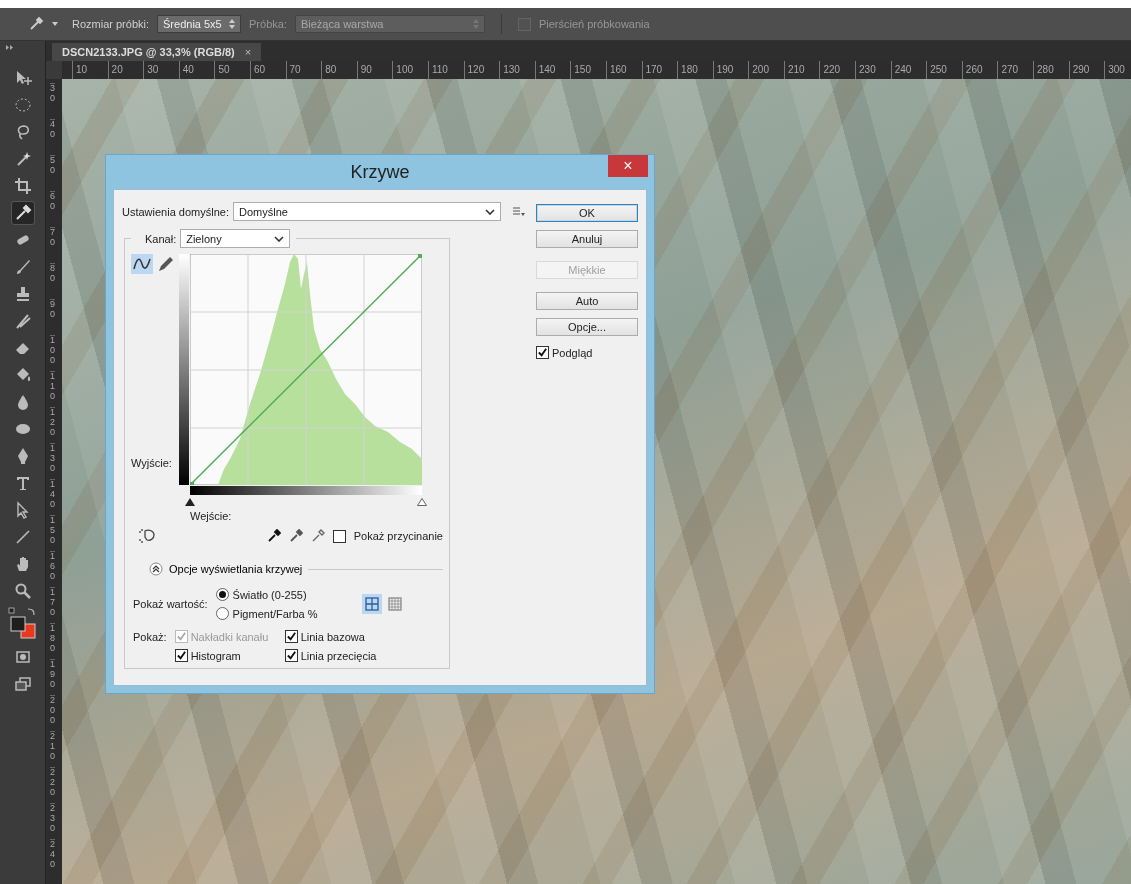 The height and width of the screenshot is (884, 1131). Describe the element at coordinates (170, 604) in the screenshot. I see `show-amount-label: Pokaż wartość:` at that location.